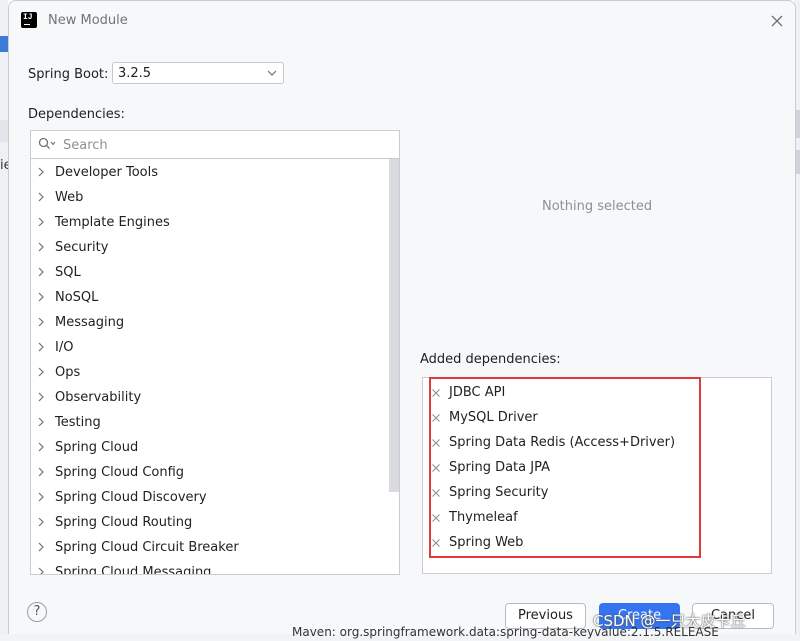 This screenshot has height=641, width=800. Describe the element at coordinates (90, 322) in the screenshot. I see `tree-item-label: Messaging` at that location.